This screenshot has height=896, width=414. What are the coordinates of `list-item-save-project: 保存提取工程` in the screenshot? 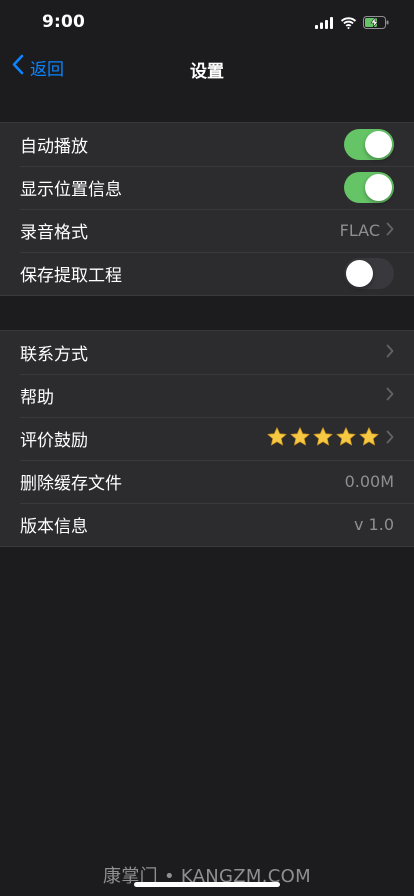 It's located at (207, 273).